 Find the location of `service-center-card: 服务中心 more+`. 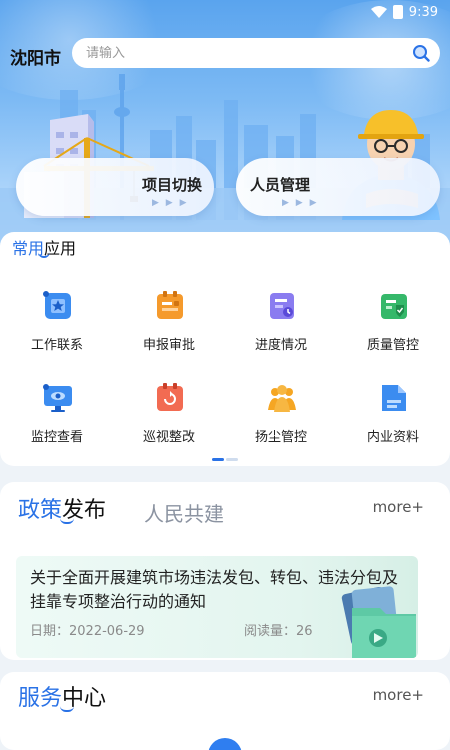

service-center-card: 服务中心 more+ is located at coordinates (225, 711).